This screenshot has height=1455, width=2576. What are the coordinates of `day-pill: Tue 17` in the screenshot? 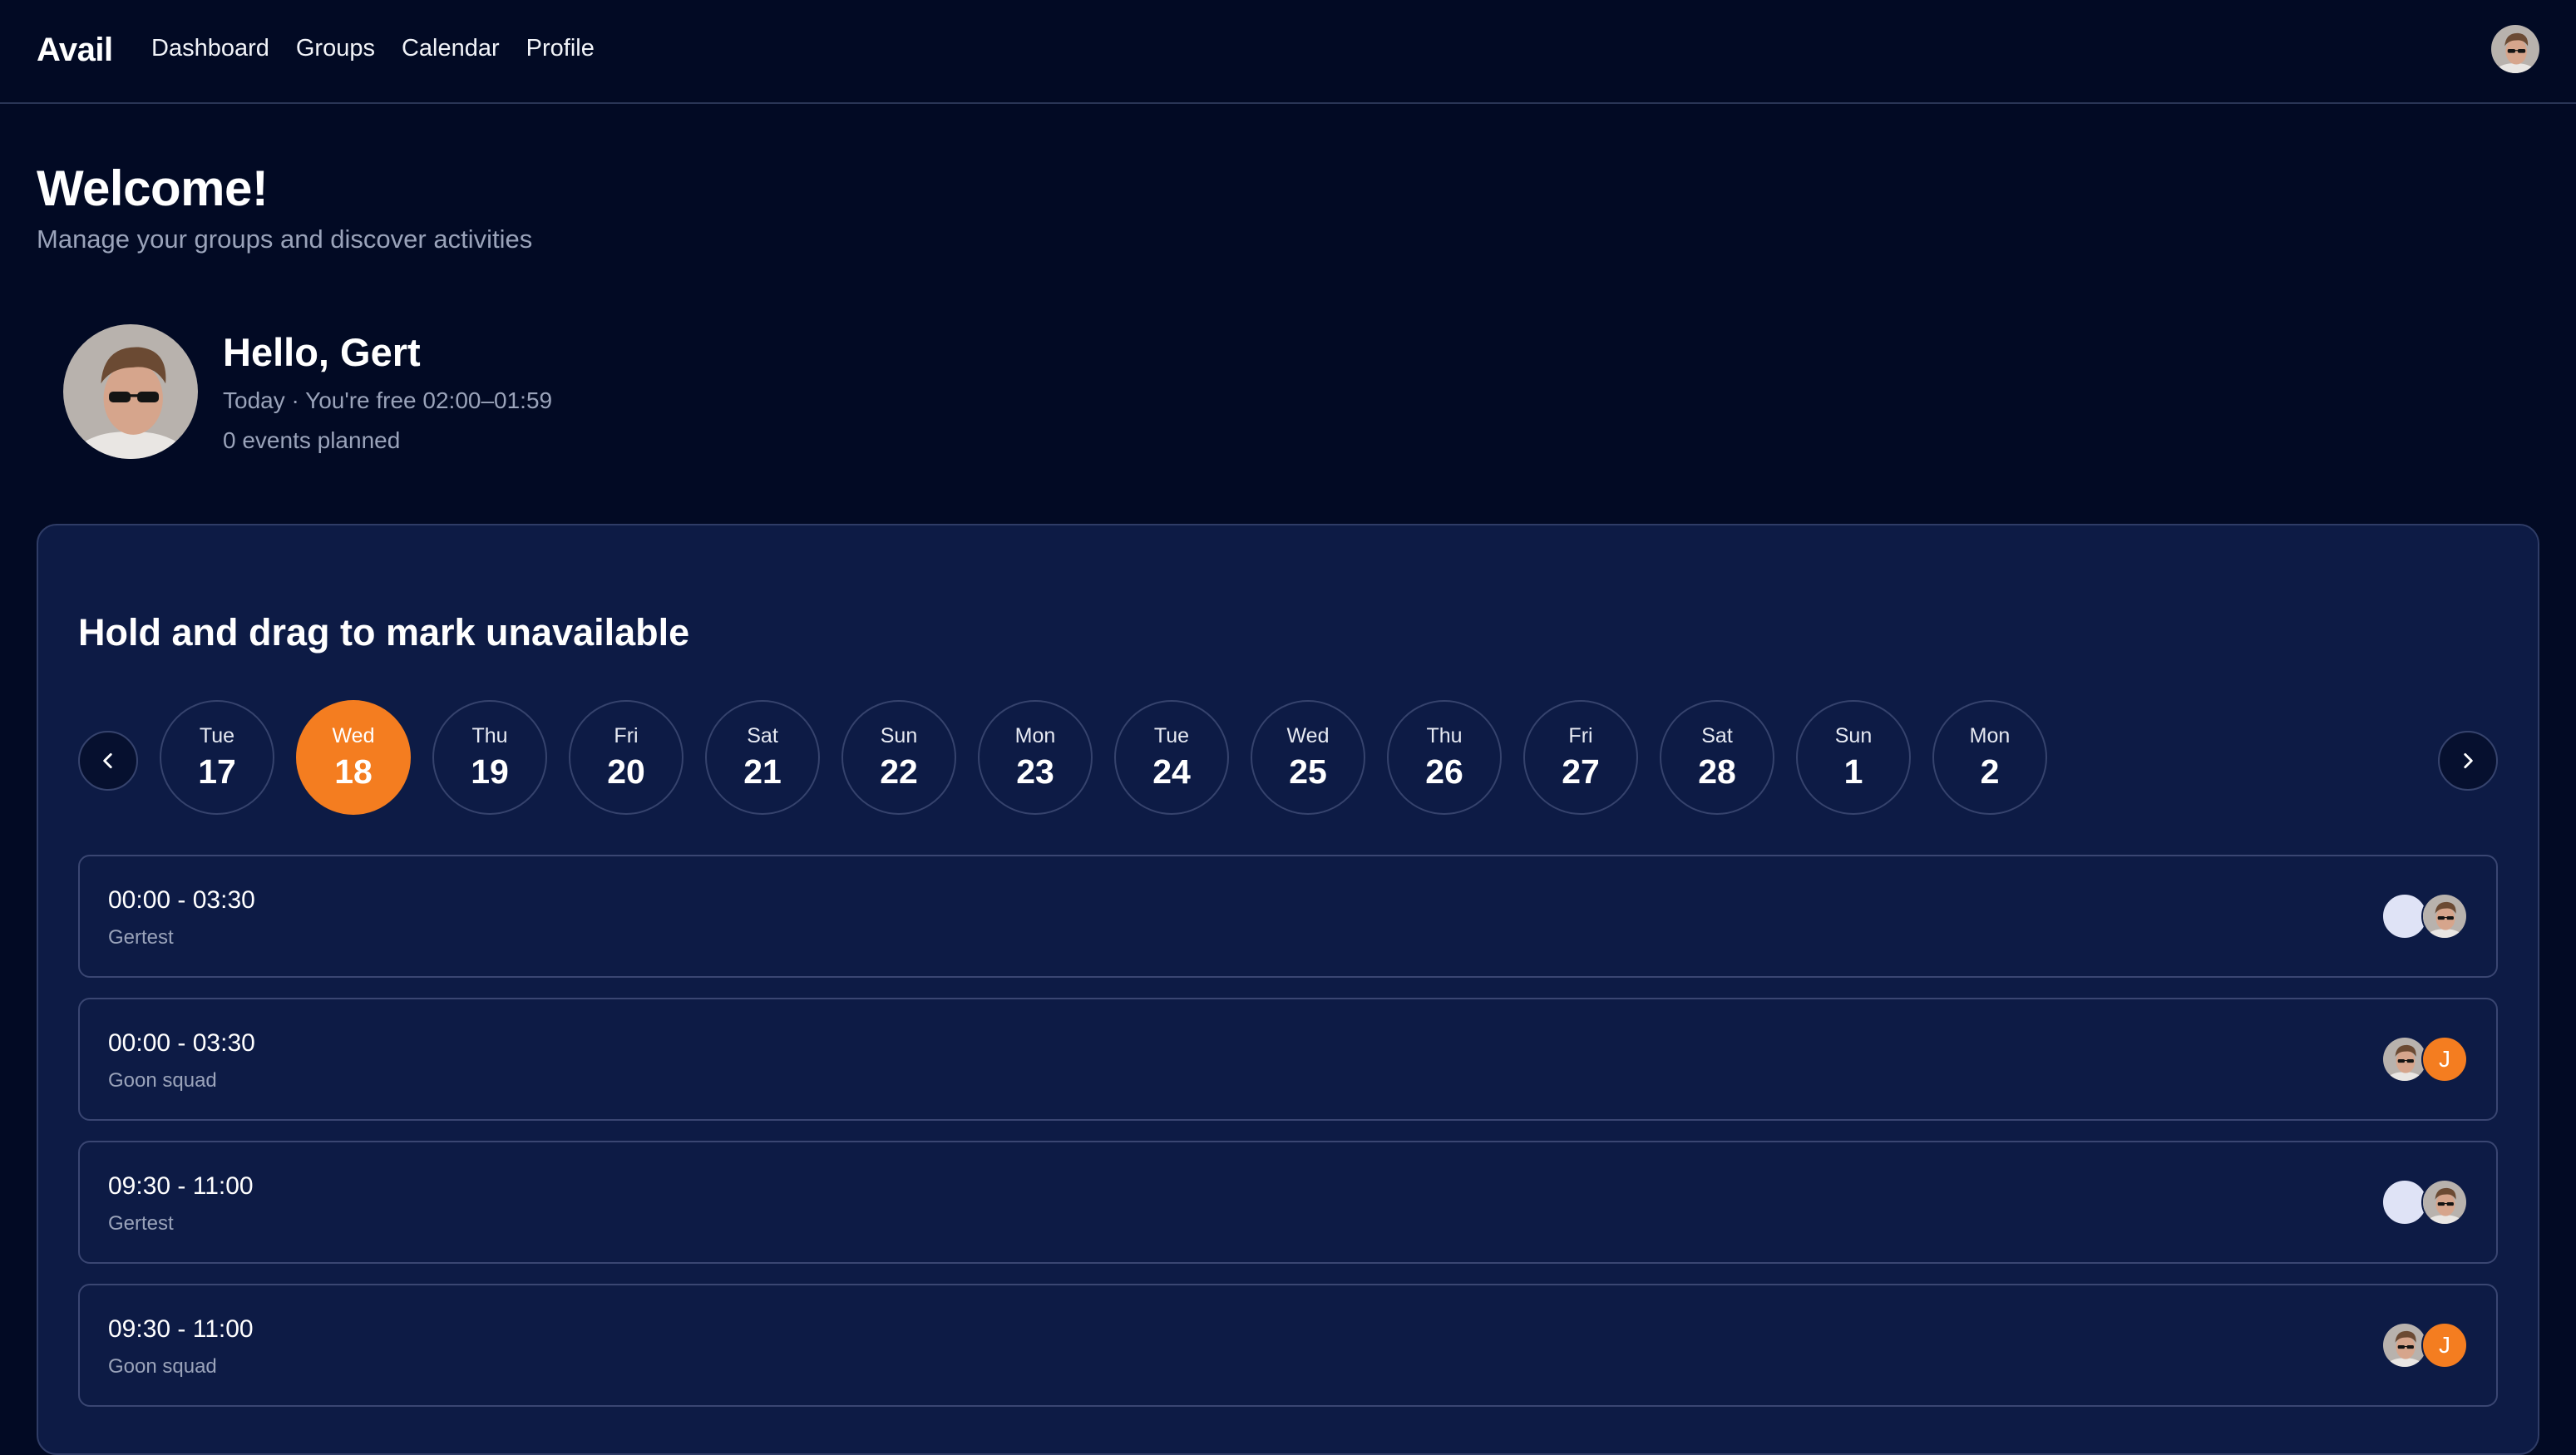 It's located at (217, 757).